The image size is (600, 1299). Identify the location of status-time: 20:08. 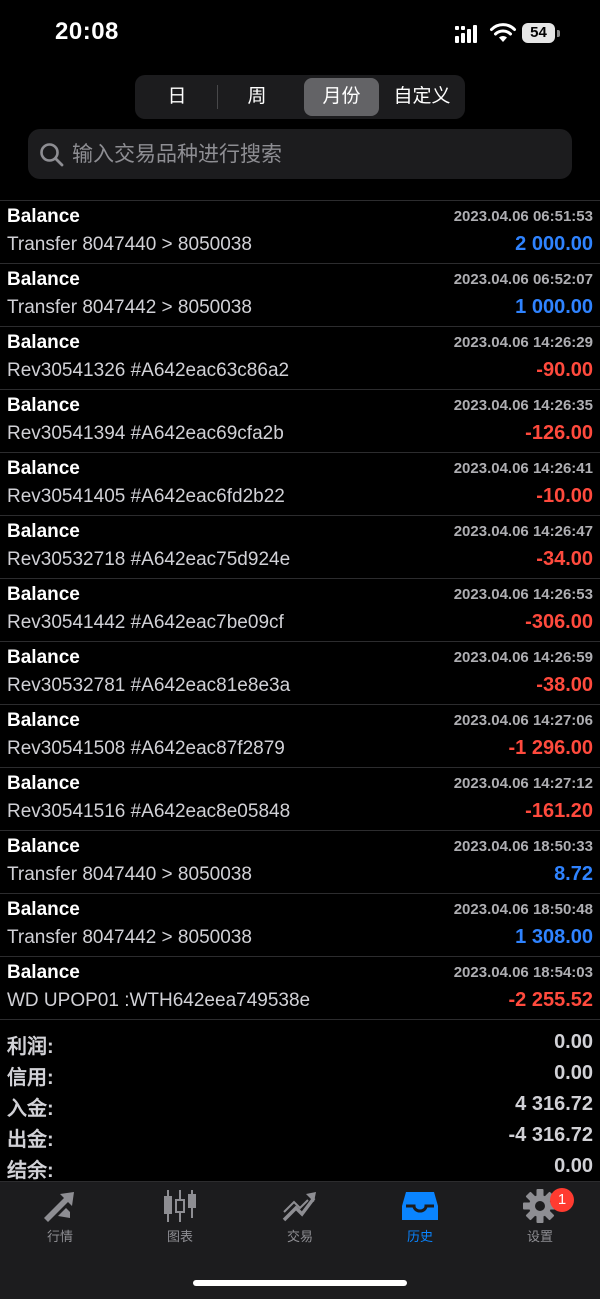
(87, 31).